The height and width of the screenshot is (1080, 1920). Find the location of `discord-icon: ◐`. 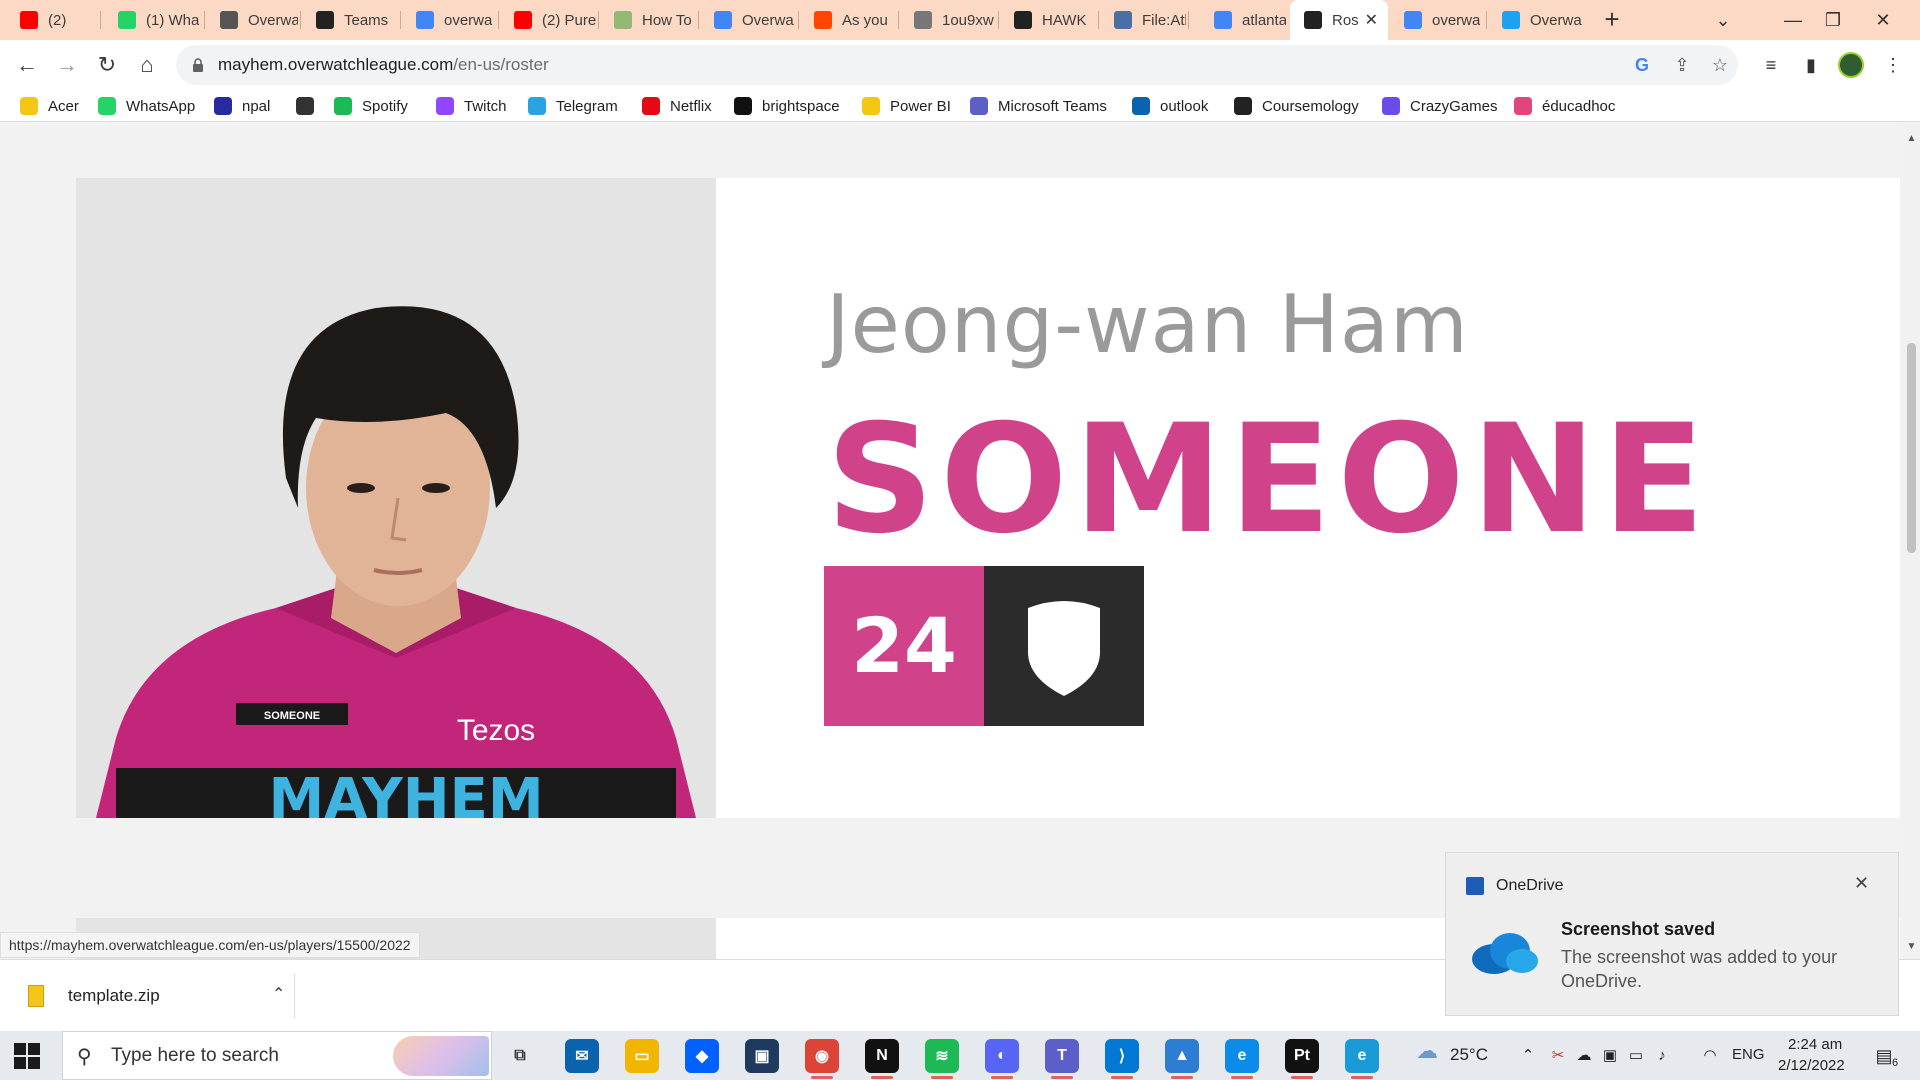

discord-icon: ◐ is located at coordinates (1002, 1059).